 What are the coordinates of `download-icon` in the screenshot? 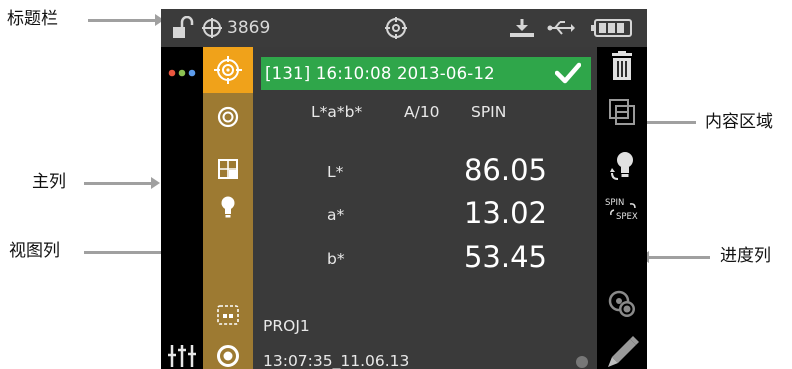 It's located at (522, 28).